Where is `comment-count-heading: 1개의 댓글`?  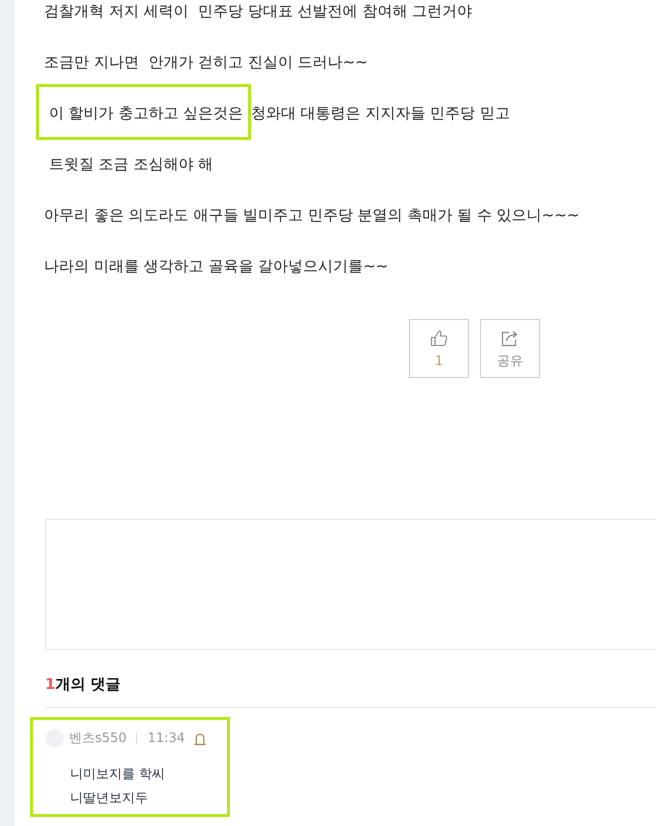 comment-count-heading: 1개의 댓글 is located at coordinates (83, 684).